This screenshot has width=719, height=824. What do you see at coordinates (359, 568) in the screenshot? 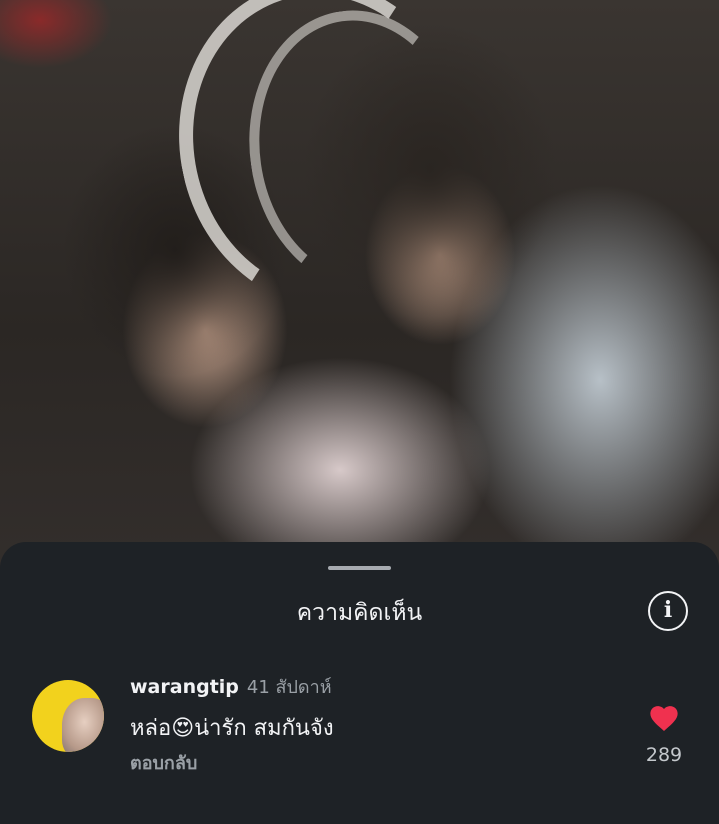
I see `drag-handle` at bounding box center [359, 568].